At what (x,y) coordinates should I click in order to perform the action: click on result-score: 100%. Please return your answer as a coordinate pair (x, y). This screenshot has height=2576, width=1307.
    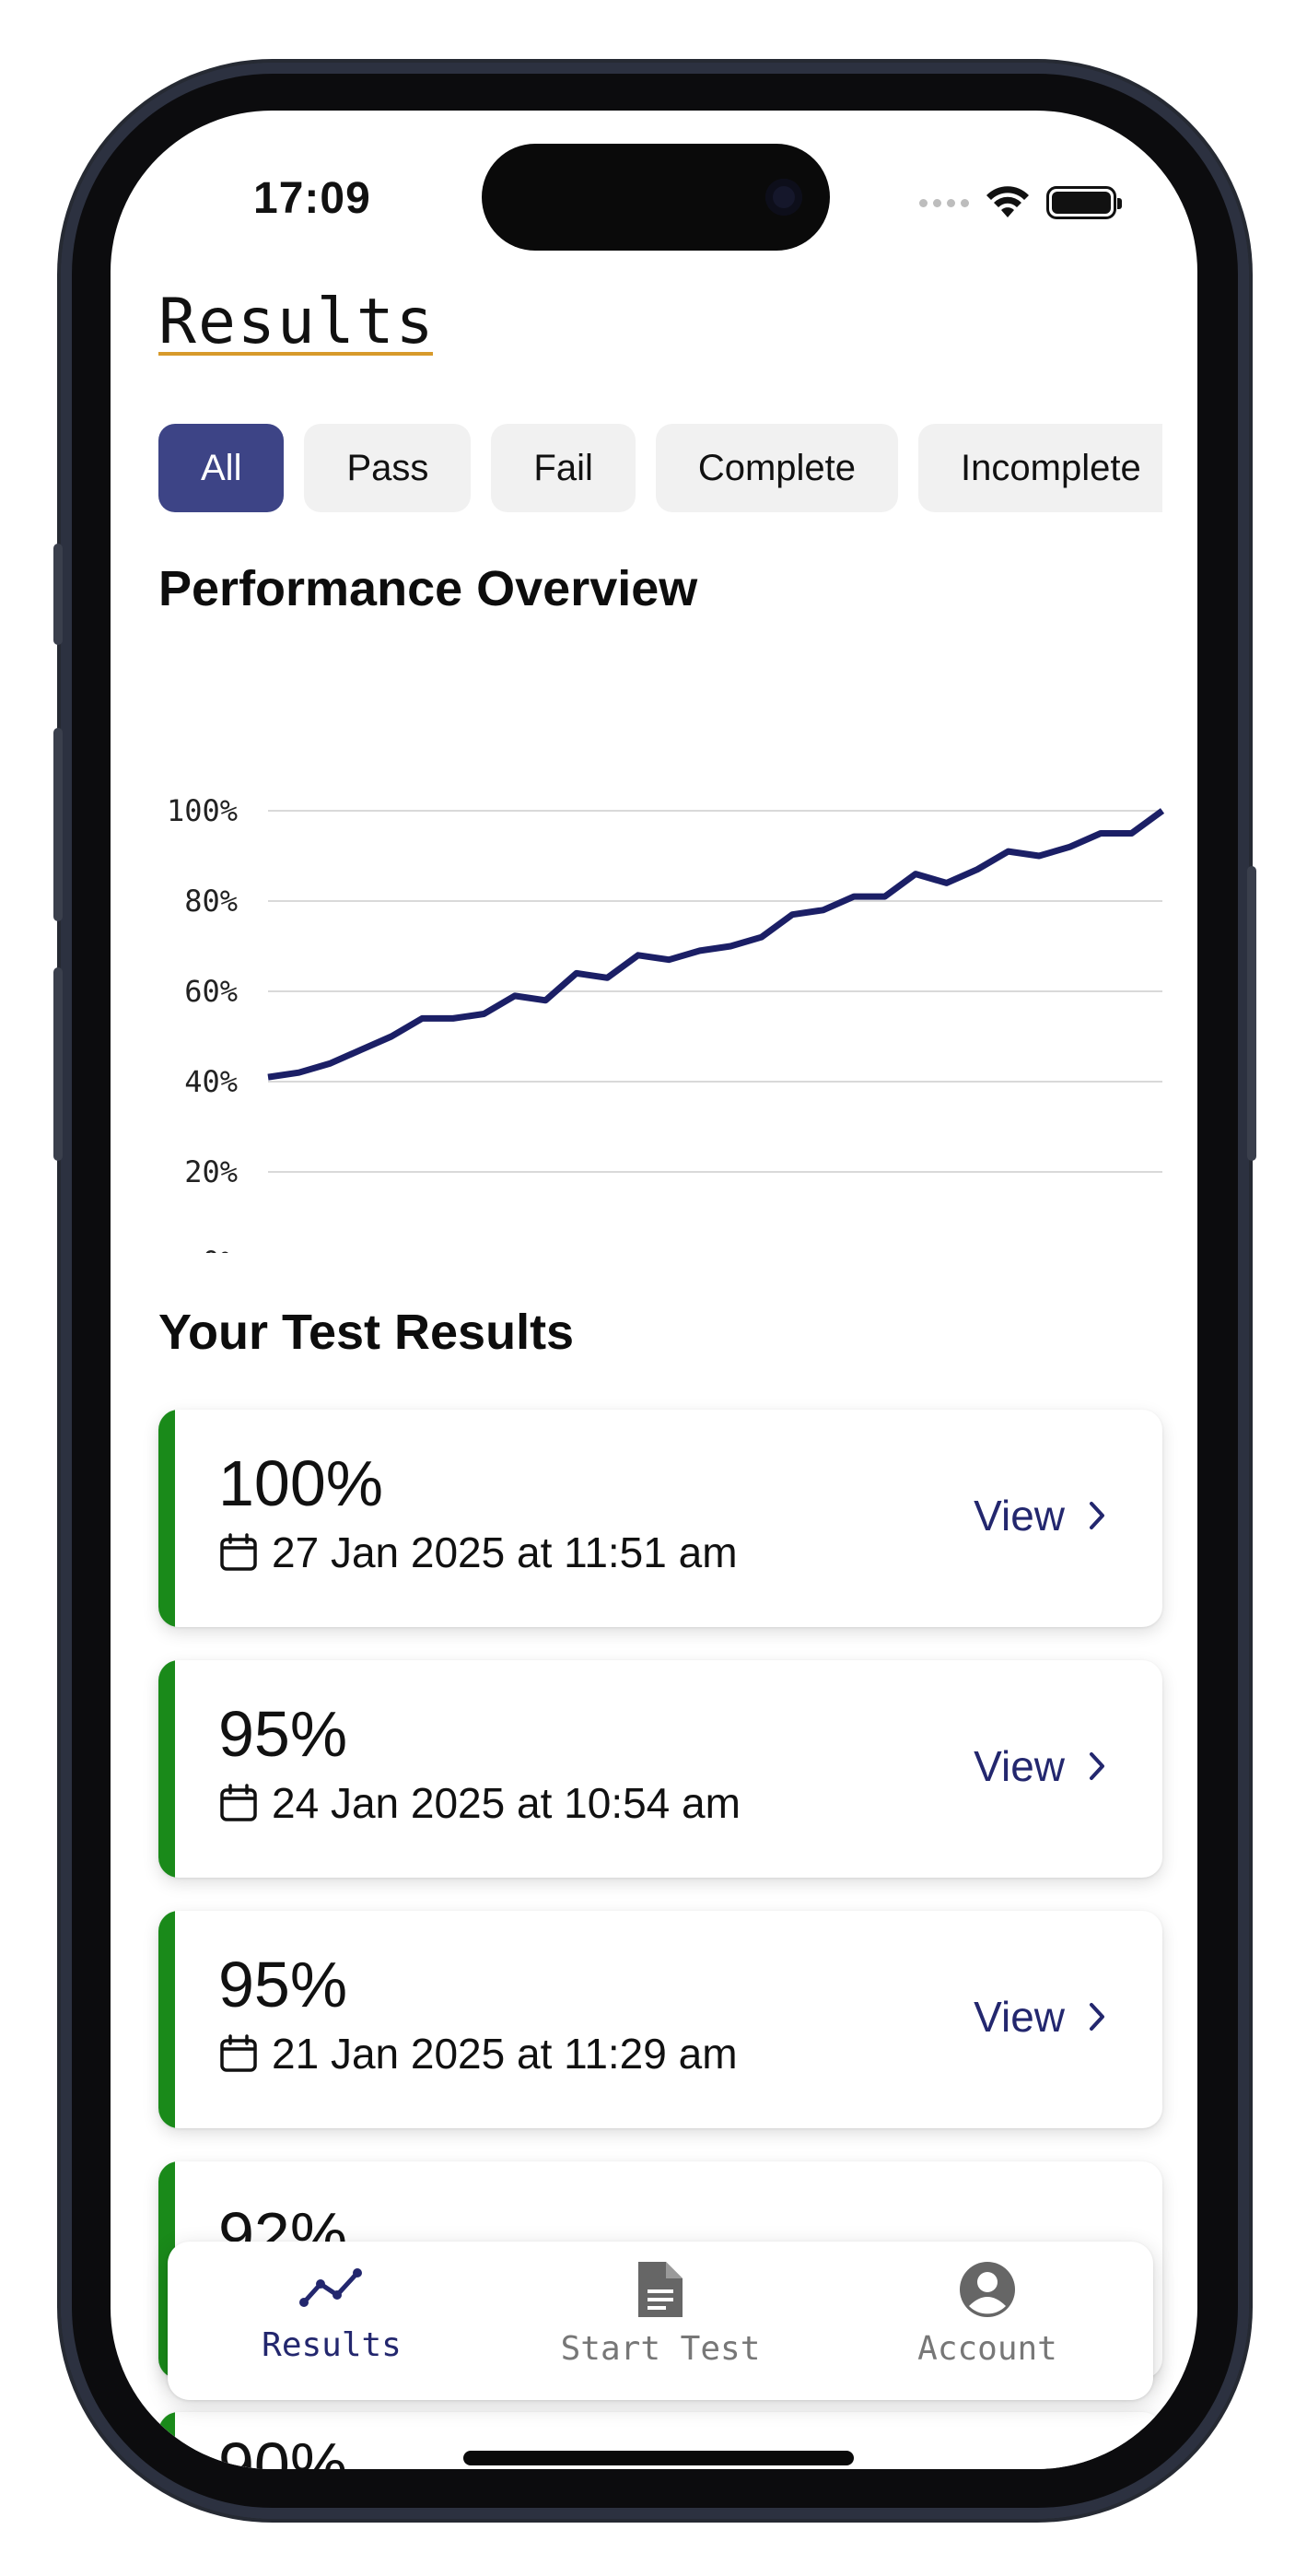
    Looking at the image, I should click on (301, 1483).